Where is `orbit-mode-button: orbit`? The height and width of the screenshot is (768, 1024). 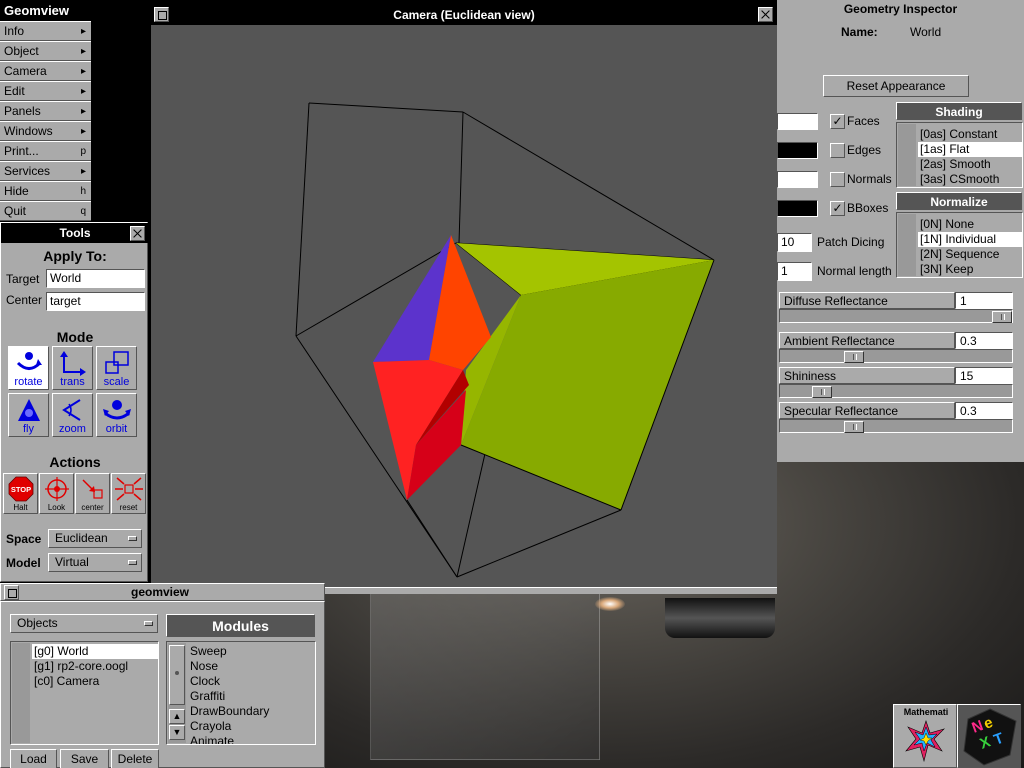
orbit-mode-button: orbit is located at coordinates (116, 415).